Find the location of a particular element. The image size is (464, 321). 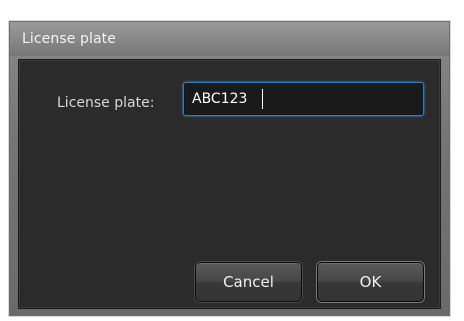

dialog-title: License plate is located at coordinates (69, 39).